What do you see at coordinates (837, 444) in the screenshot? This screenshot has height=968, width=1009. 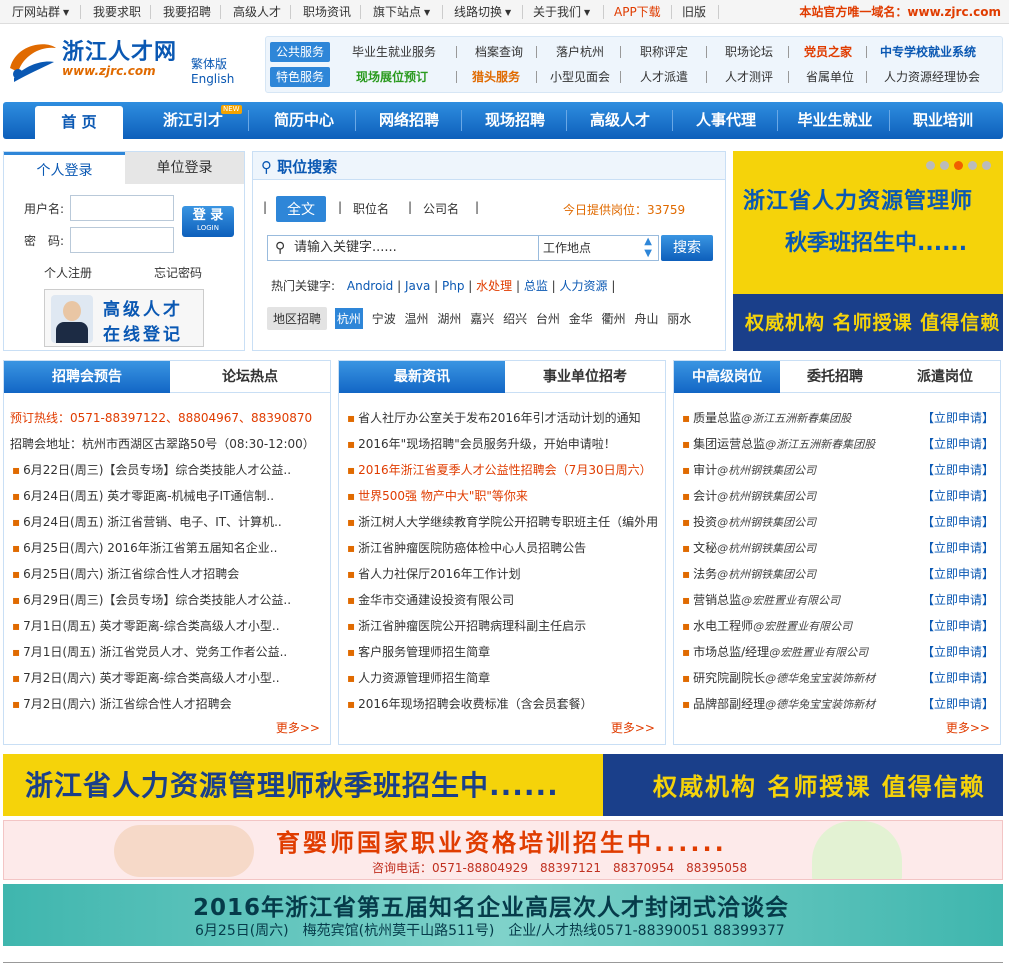 I see `job-item: ▪ 集团运营总监@浙江五洲新春集团股 【立即申请】` at bounding box center [837, 444].